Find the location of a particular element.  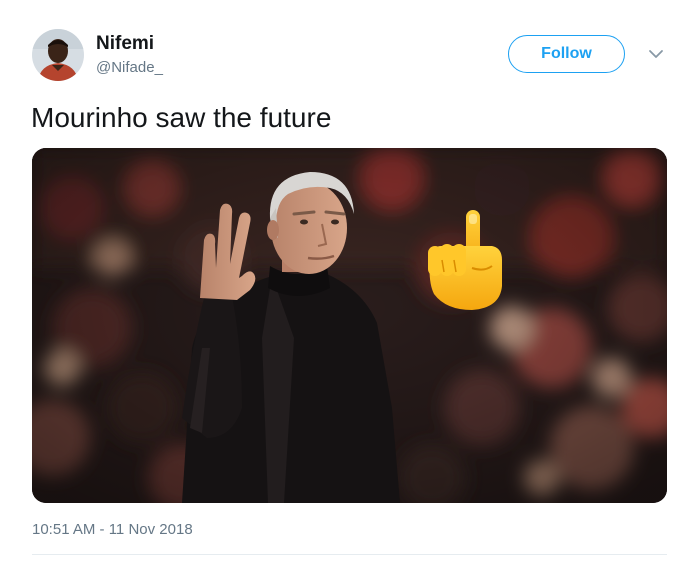

chevron-down-icon is located at coordinates (656, 54).